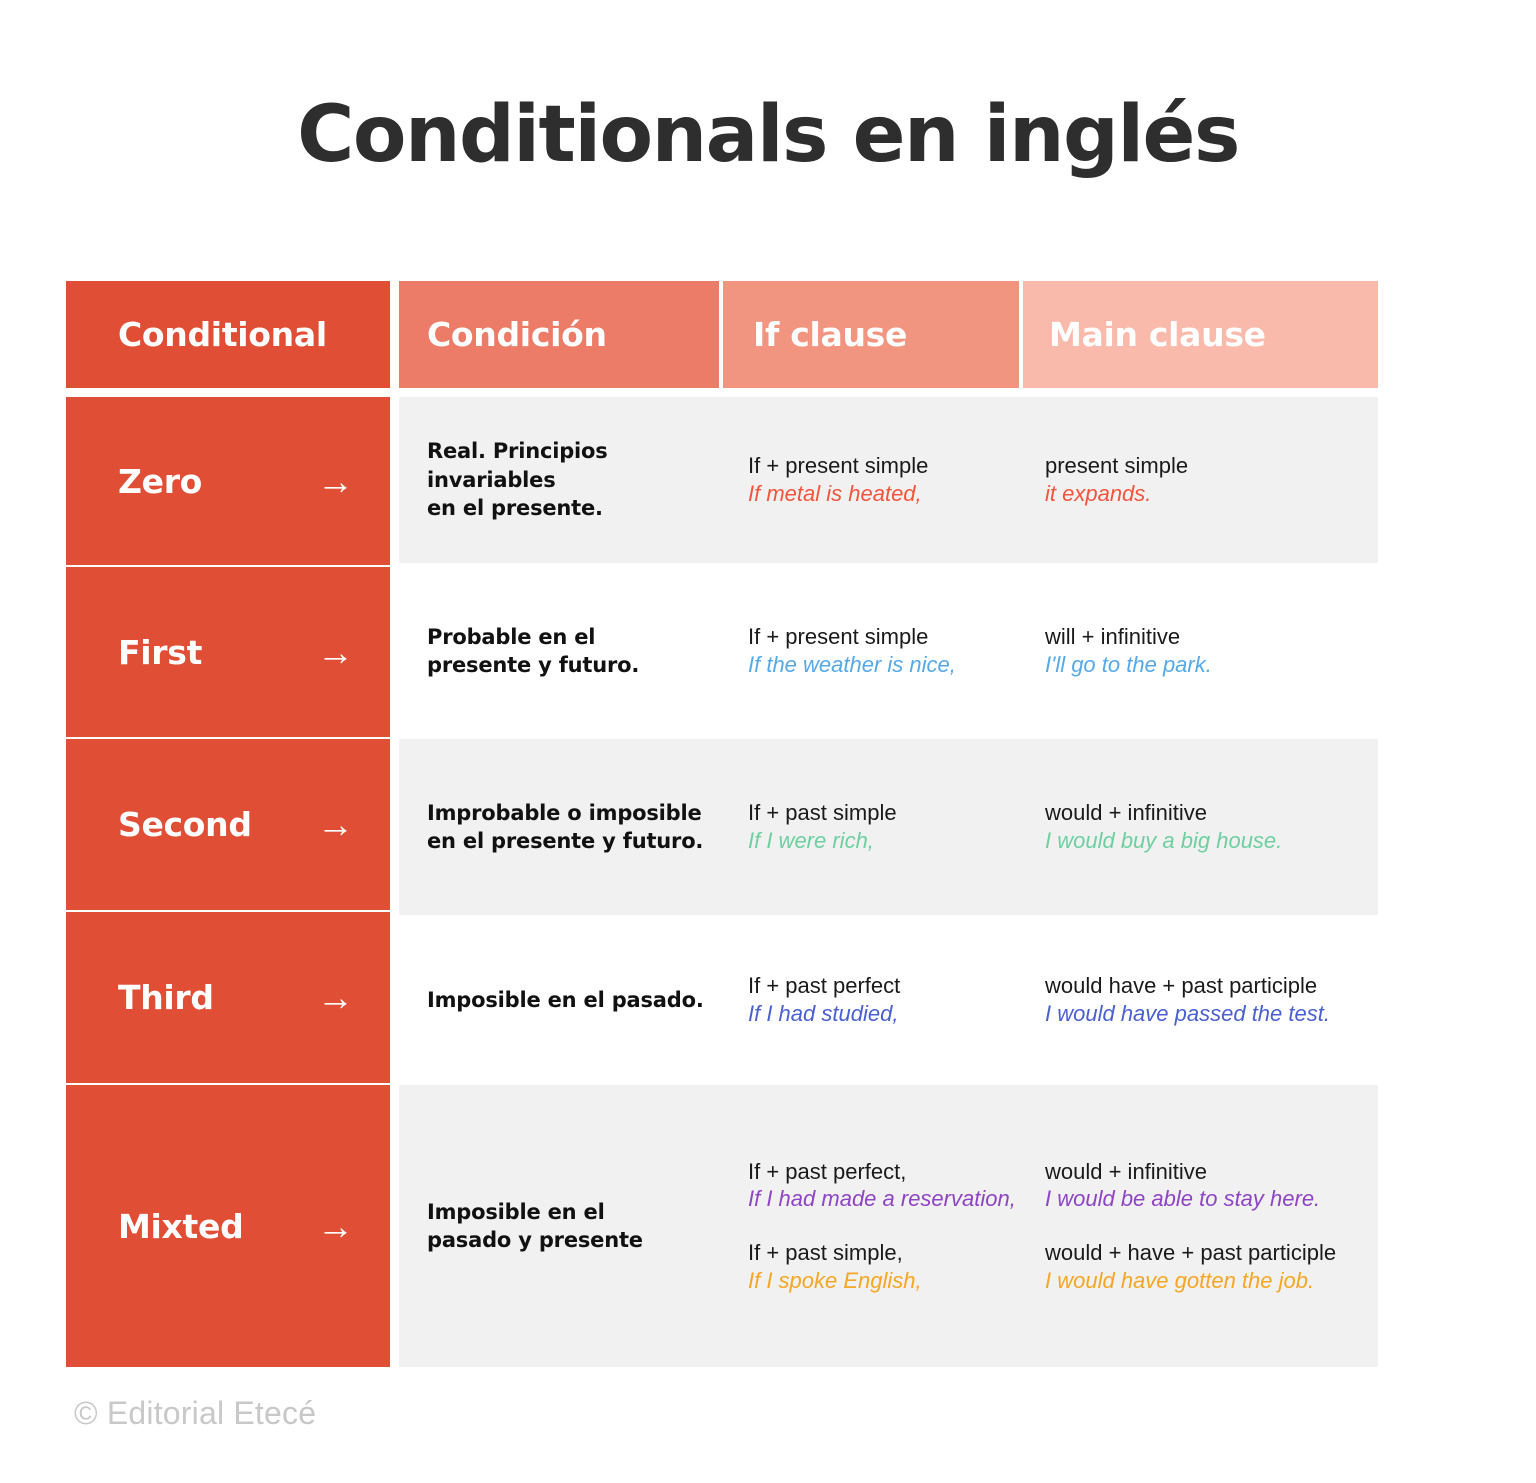  I want to click on main-example: I would be able to stay here., so click(1183, 1199).